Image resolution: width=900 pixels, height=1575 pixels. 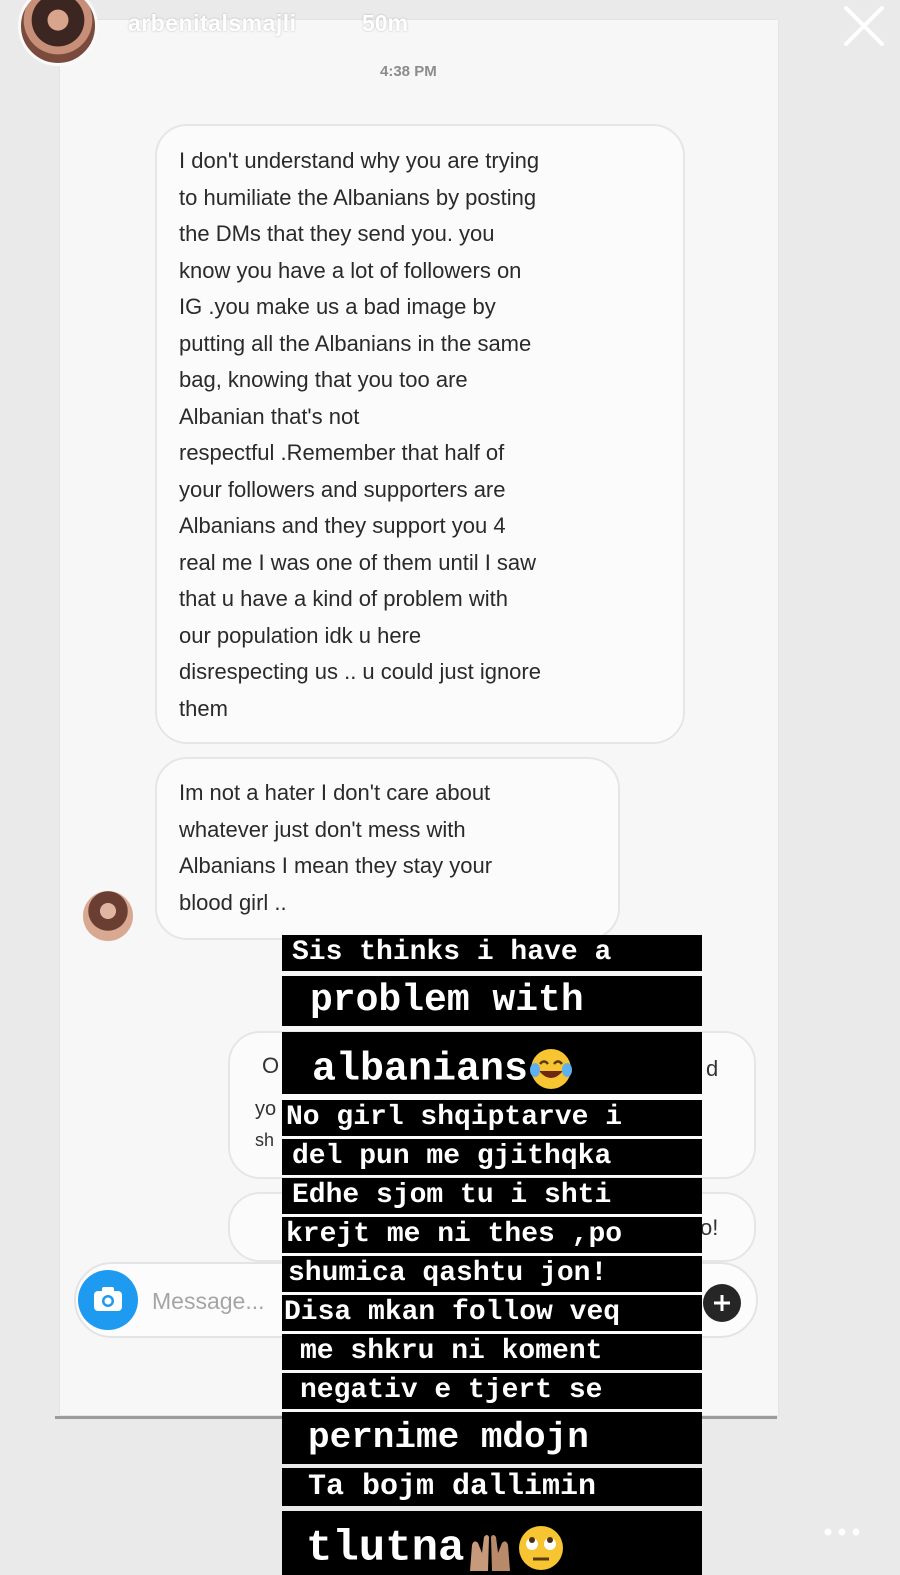 What do you see at coordinates (551, 1069) in the screenshot?
I see `face-with-tears-of-joy-icon` at bounding box center [551, 1069].